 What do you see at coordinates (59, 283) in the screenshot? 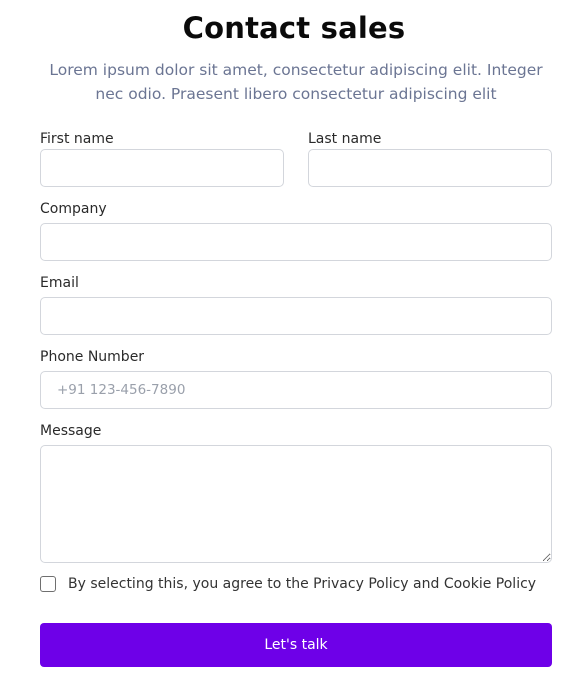
I see `email-label: Email` at bounding box center [59, 283].